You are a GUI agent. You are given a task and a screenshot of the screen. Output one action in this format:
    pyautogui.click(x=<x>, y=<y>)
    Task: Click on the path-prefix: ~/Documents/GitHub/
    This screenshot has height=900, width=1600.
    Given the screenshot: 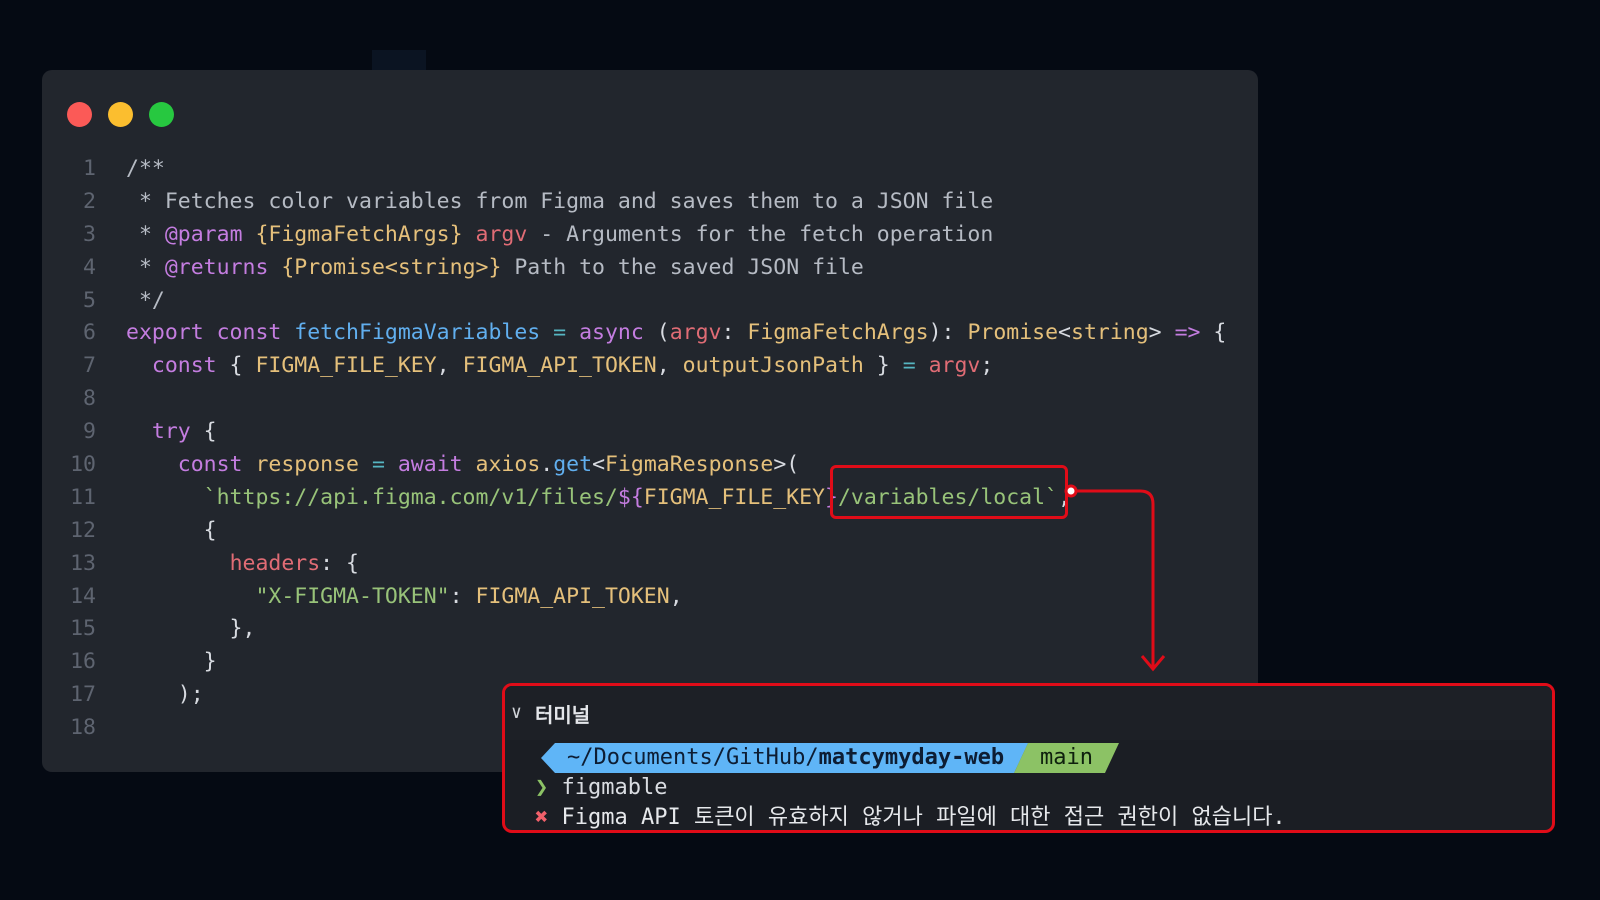 What is the action you would take?
    pyautogui.click(x=693, y=757)
    